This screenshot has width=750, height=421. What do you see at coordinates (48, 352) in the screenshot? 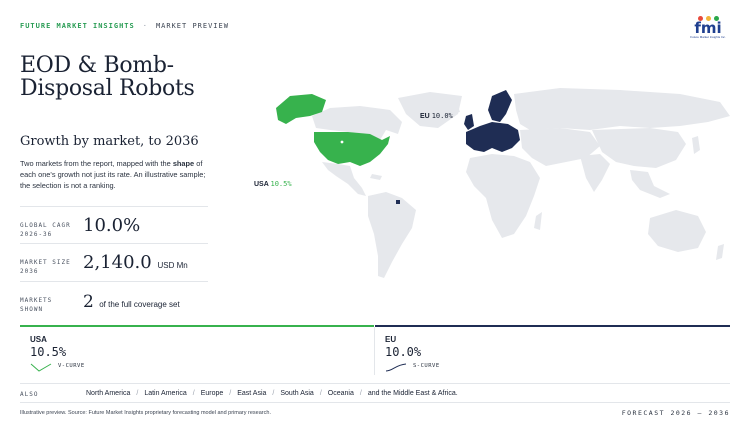
I see `card-growth-value: 10.5%` at bounding box center [48, 352].